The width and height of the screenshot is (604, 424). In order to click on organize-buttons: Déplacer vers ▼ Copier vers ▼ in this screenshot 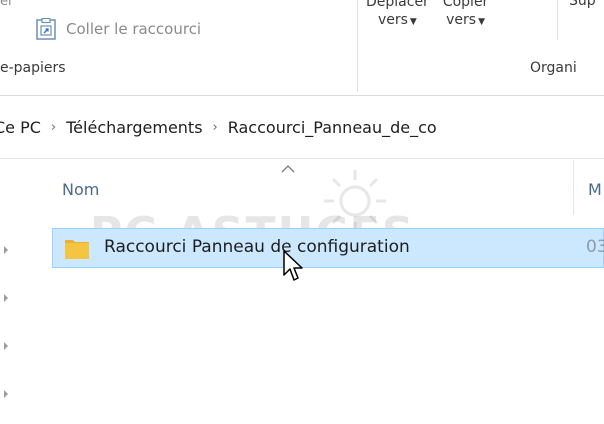, I will do `click(427, 15)`.